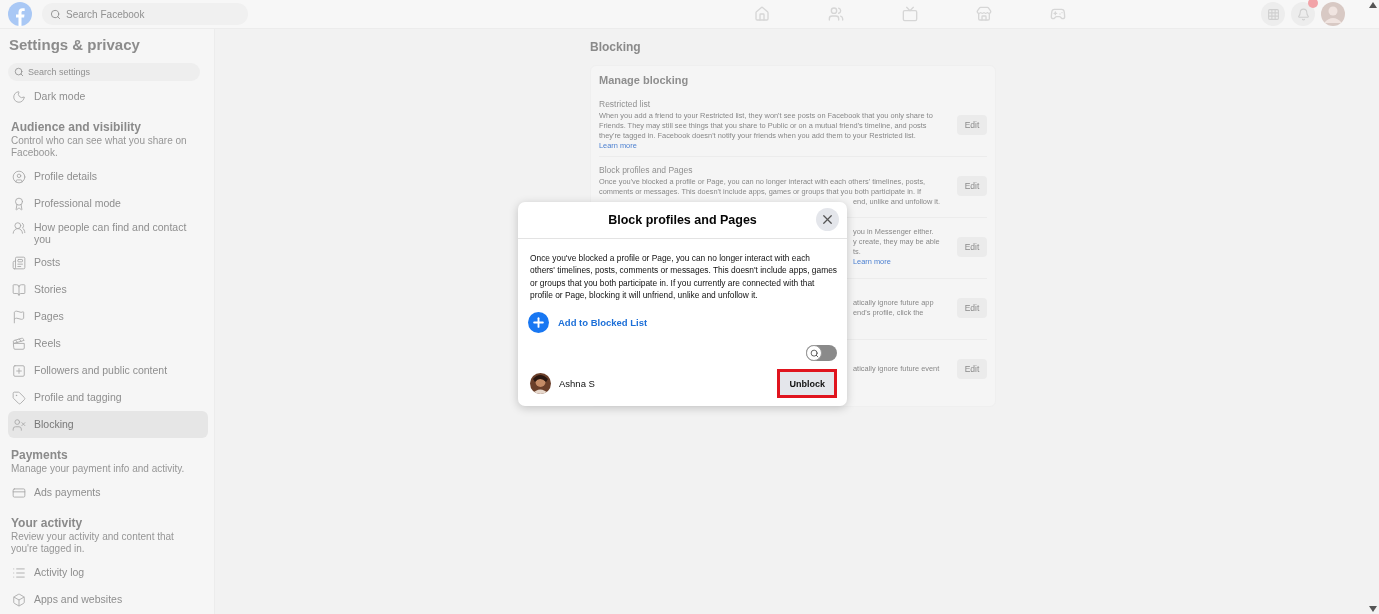 This screenshot has width=1379, height=614. What do you see at coordinates (108, 262) in the screenshot?
I see `sidebar-item: Posts` at bounding box center [108, 262].